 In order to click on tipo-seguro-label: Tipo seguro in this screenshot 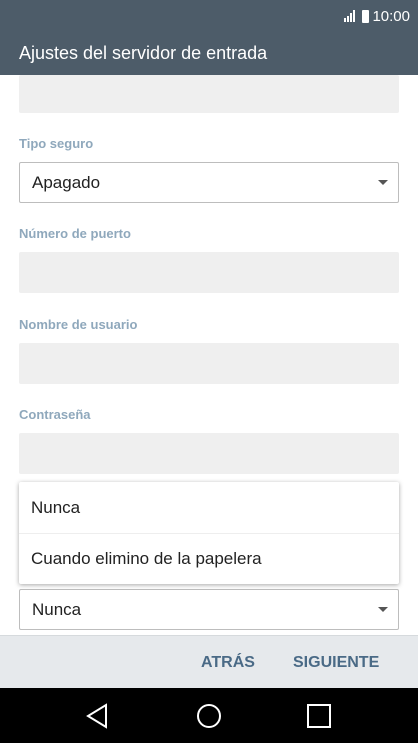, I will do `click(56, 143)`.